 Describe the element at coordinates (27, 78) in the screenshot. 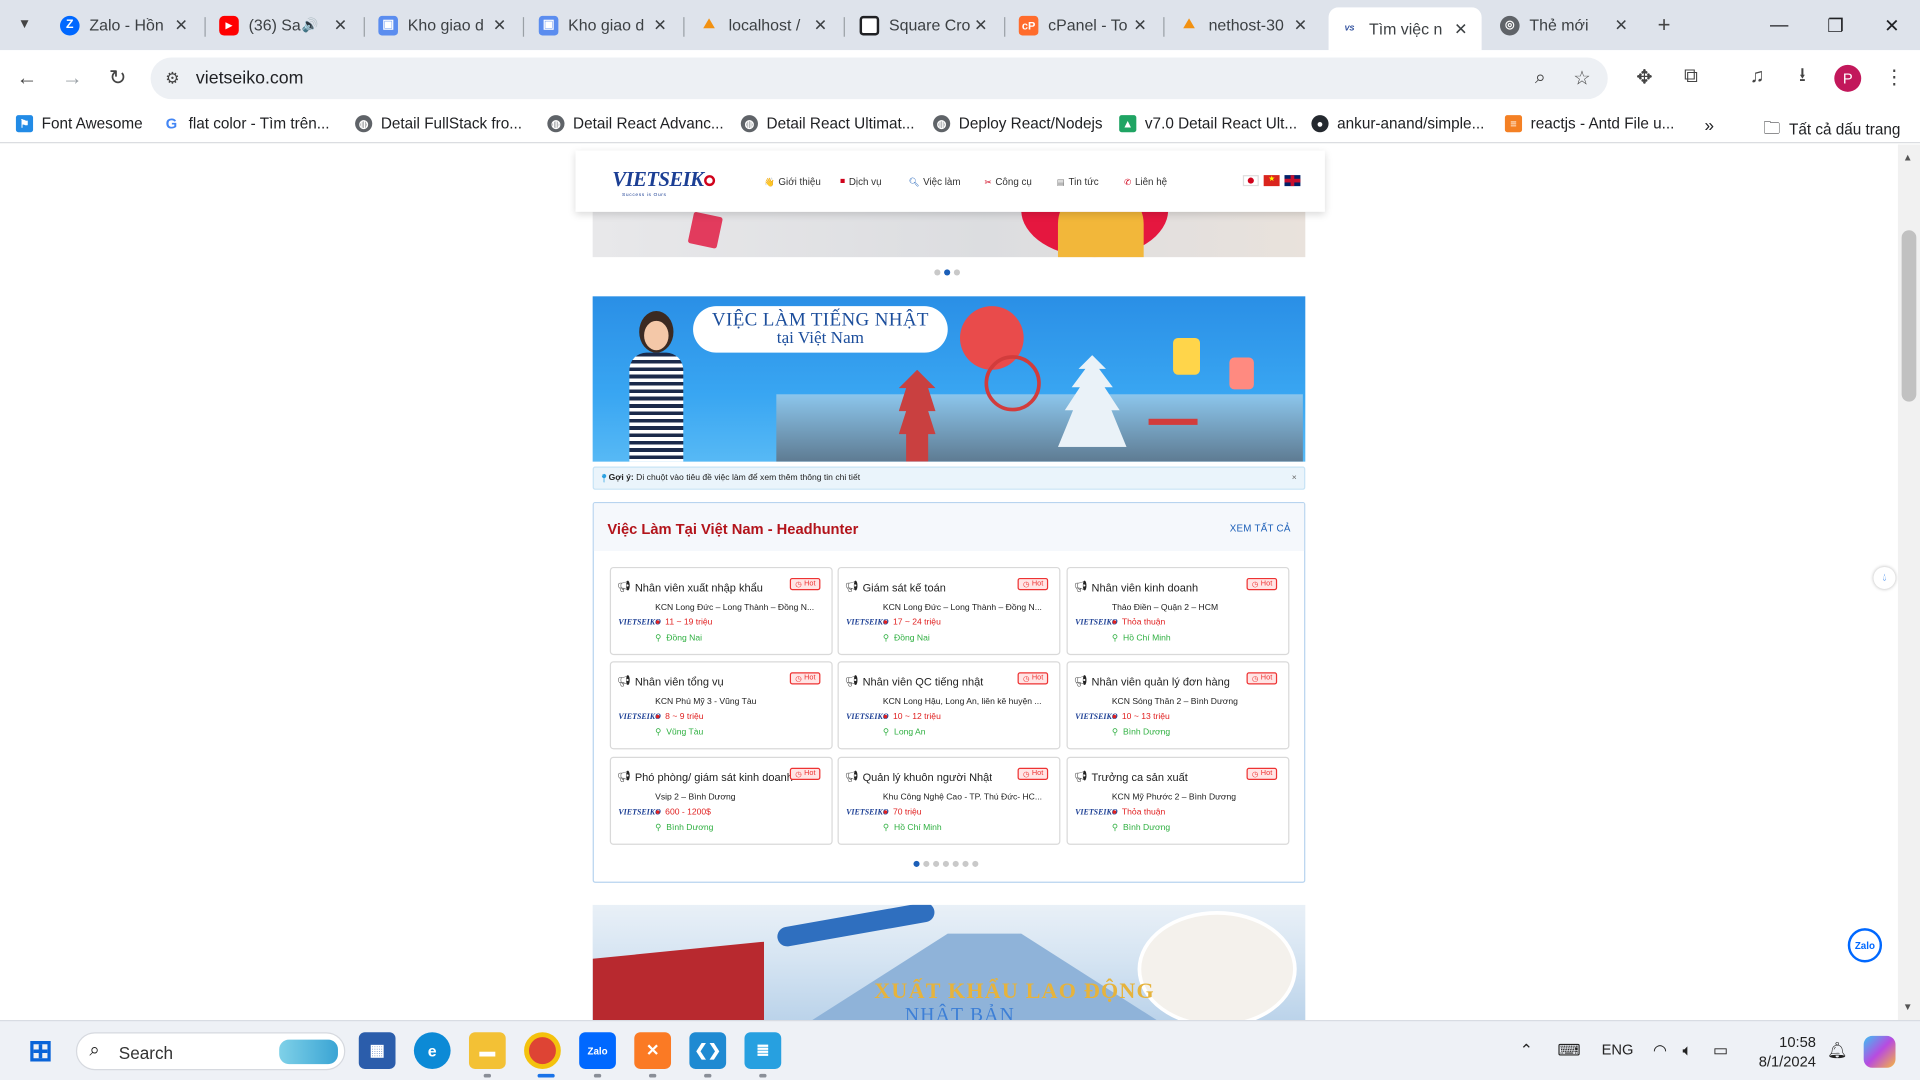

I see `back-button: ←` at that location.